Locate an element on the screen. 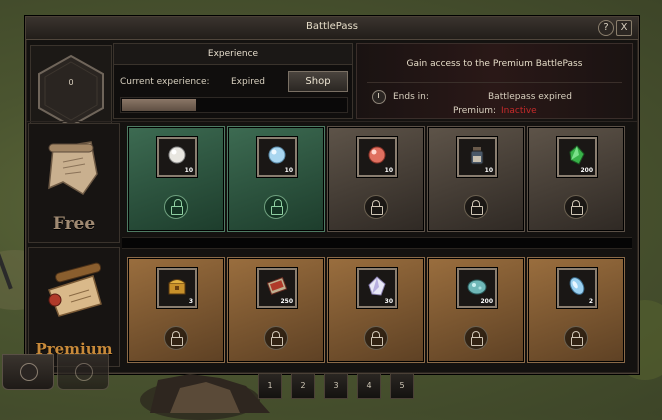 Image resolution: width=662 pixels, height=420 pixels. page-button: 5 is located at coordinates (402, 386).